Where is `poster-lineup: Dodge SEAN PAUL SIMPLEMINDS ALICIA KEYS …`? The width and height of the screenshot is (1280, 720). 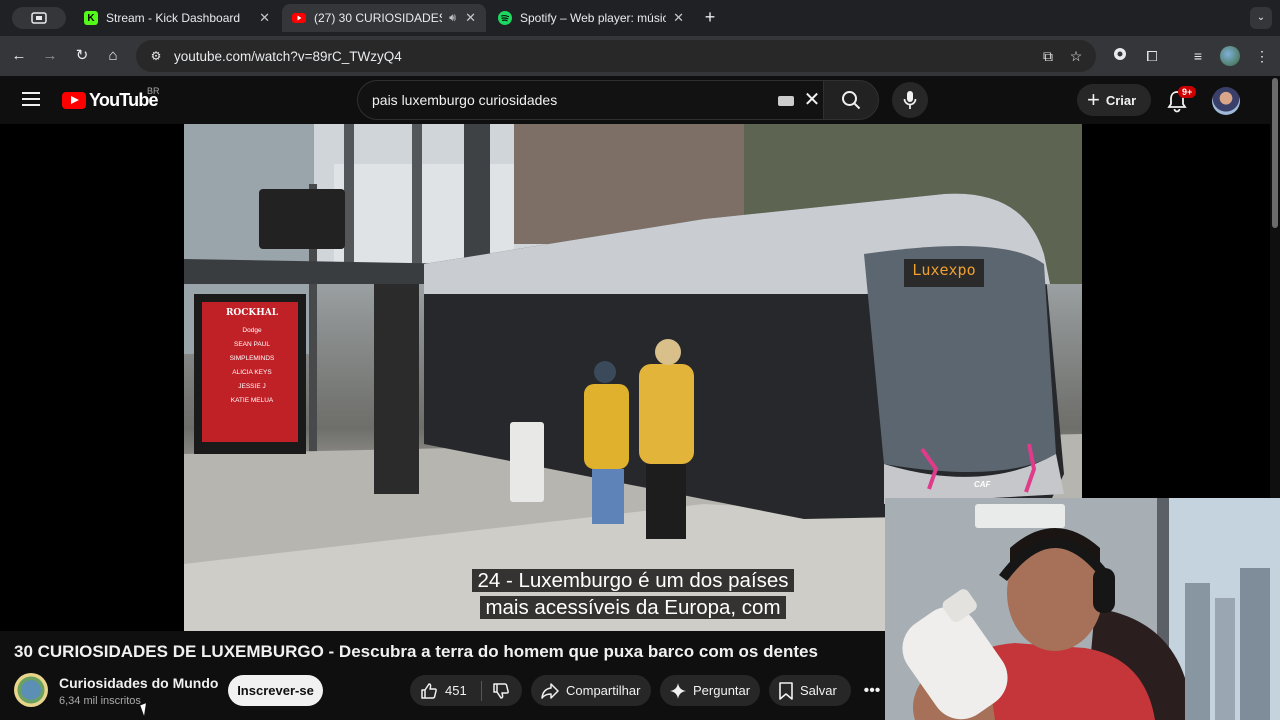
poster-lineup: Dodge SEAN PAUL SIMPLEMINDS ALICIA KEYS … is located at coordinates (252, 366).